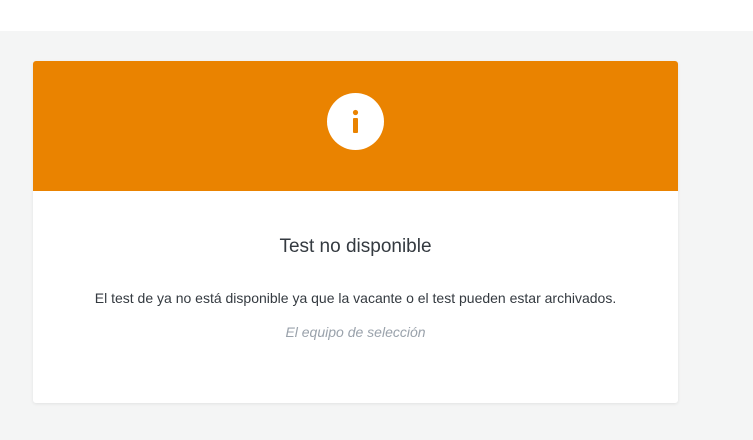  What do you see at coordinates (376, 15) in the screenshot?
I see `top-bar` at bounding box center [376, 15].